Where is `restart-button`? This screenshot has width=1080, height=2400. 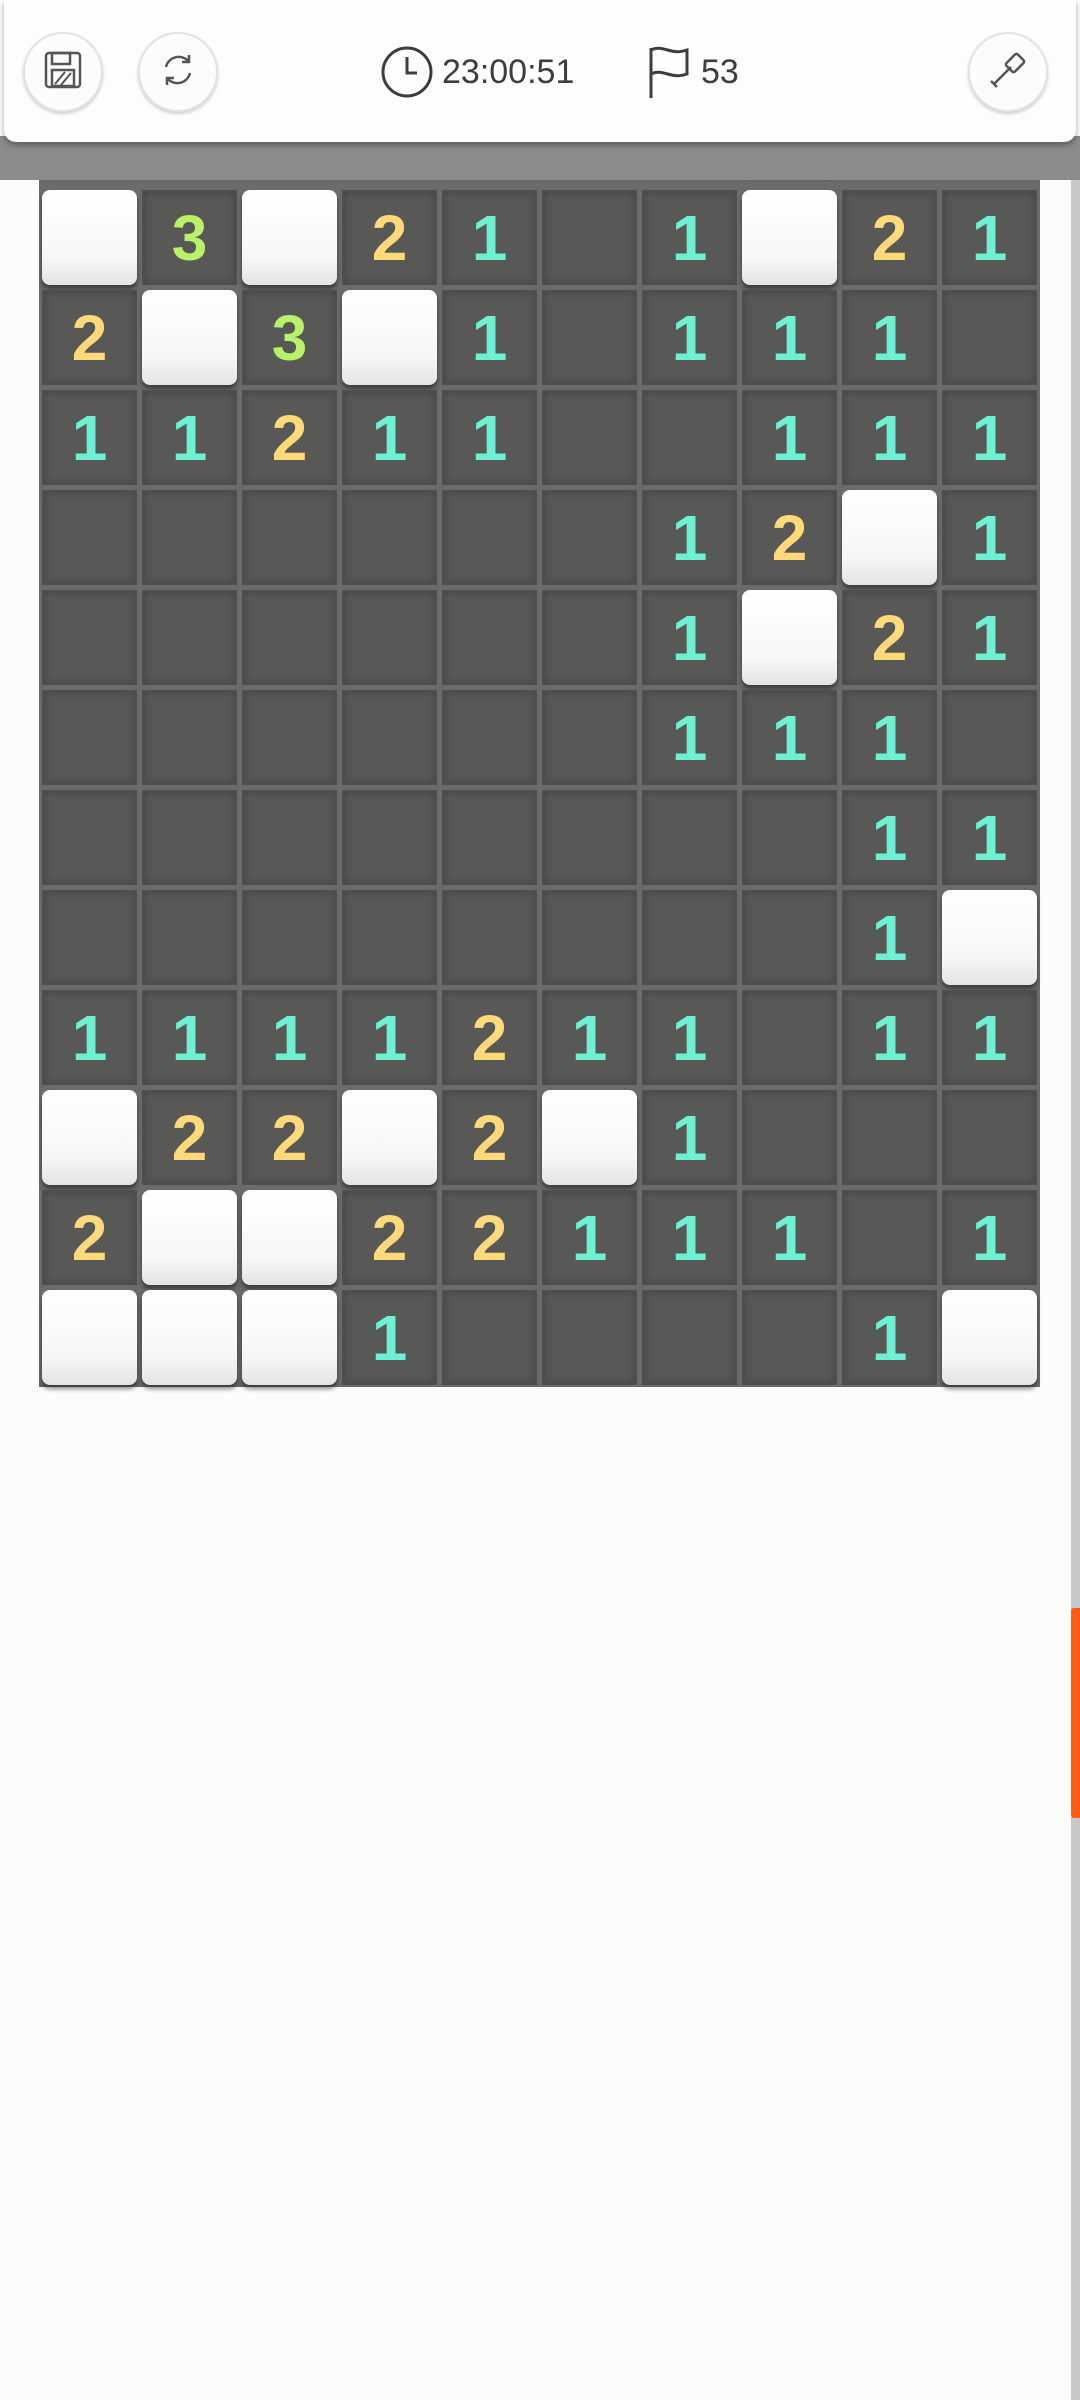
restart-button is located at coordinates (178, 72).